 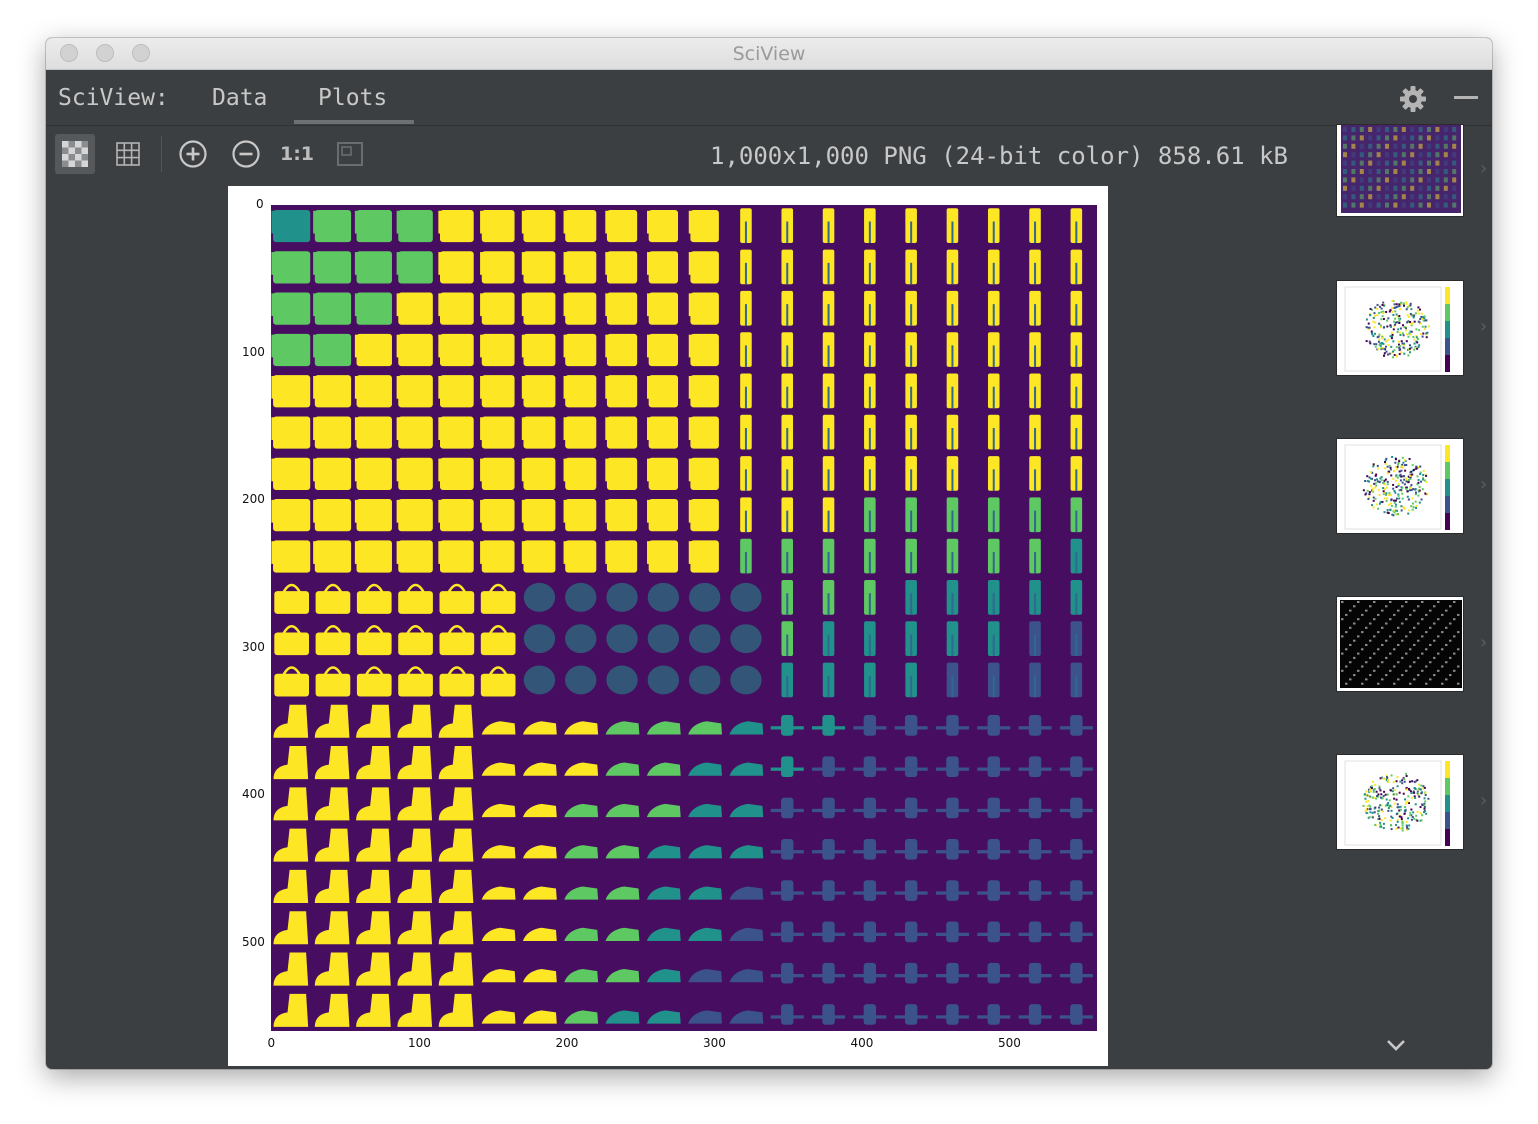 I want to click on grid-toggle-button, so click(x=128, y=154).